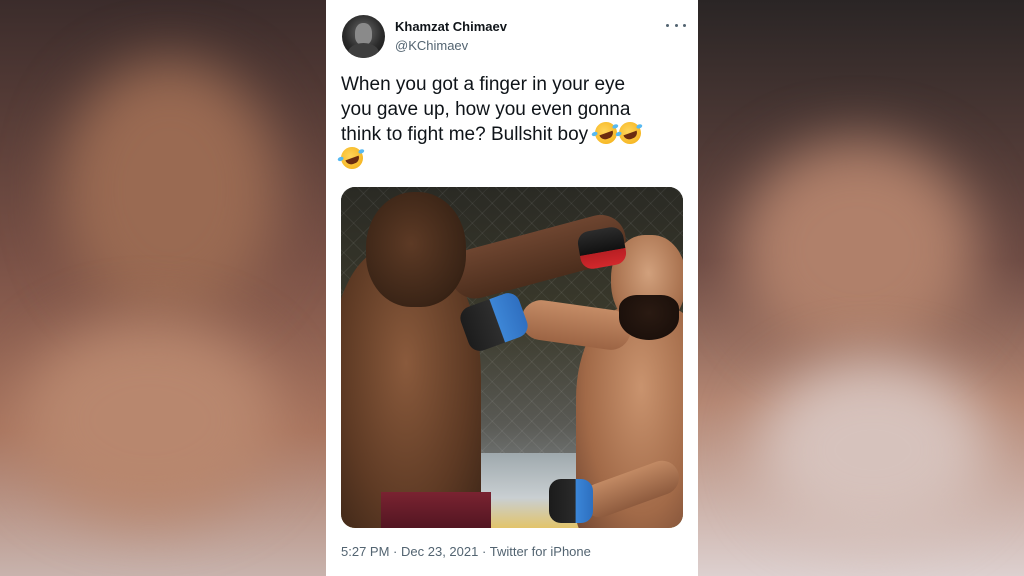 This screenshot has height=576, width=1024. Describe the element at coordinates (571, 501) in the screenshot. I see `photo-bottom-glove` at that location.